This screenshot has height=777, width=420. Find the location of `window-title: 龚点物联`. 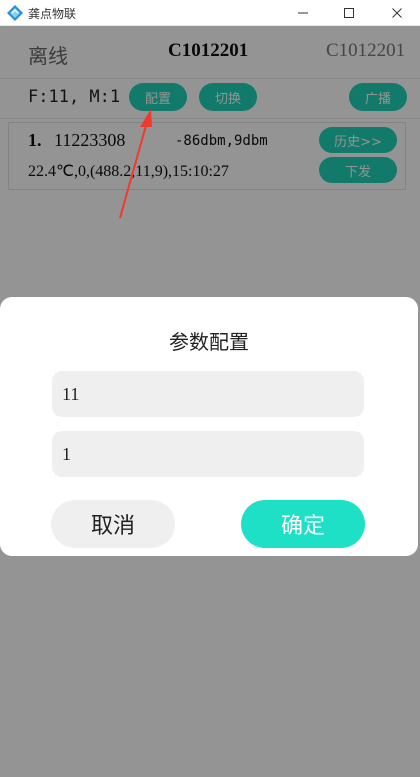

window-title: 龚点物联 is located at coordinates (52, 14).